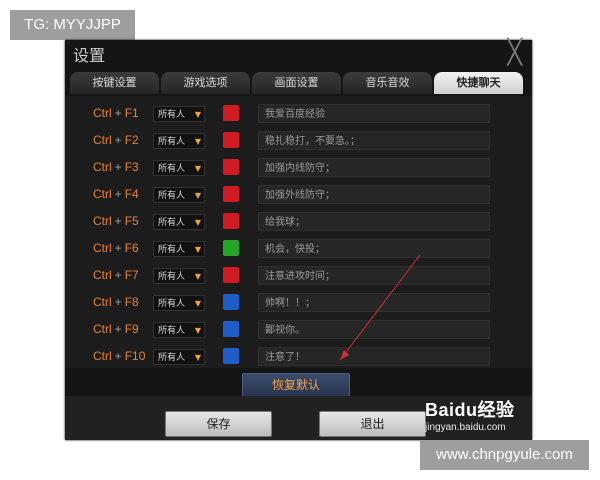 The width and height of the screenshot is (600, 480). What do you see at coordinates (465, 427) in the screenshot?
I see `logo-site: jingyan.baidu.com` at bounding box center [465, 427].